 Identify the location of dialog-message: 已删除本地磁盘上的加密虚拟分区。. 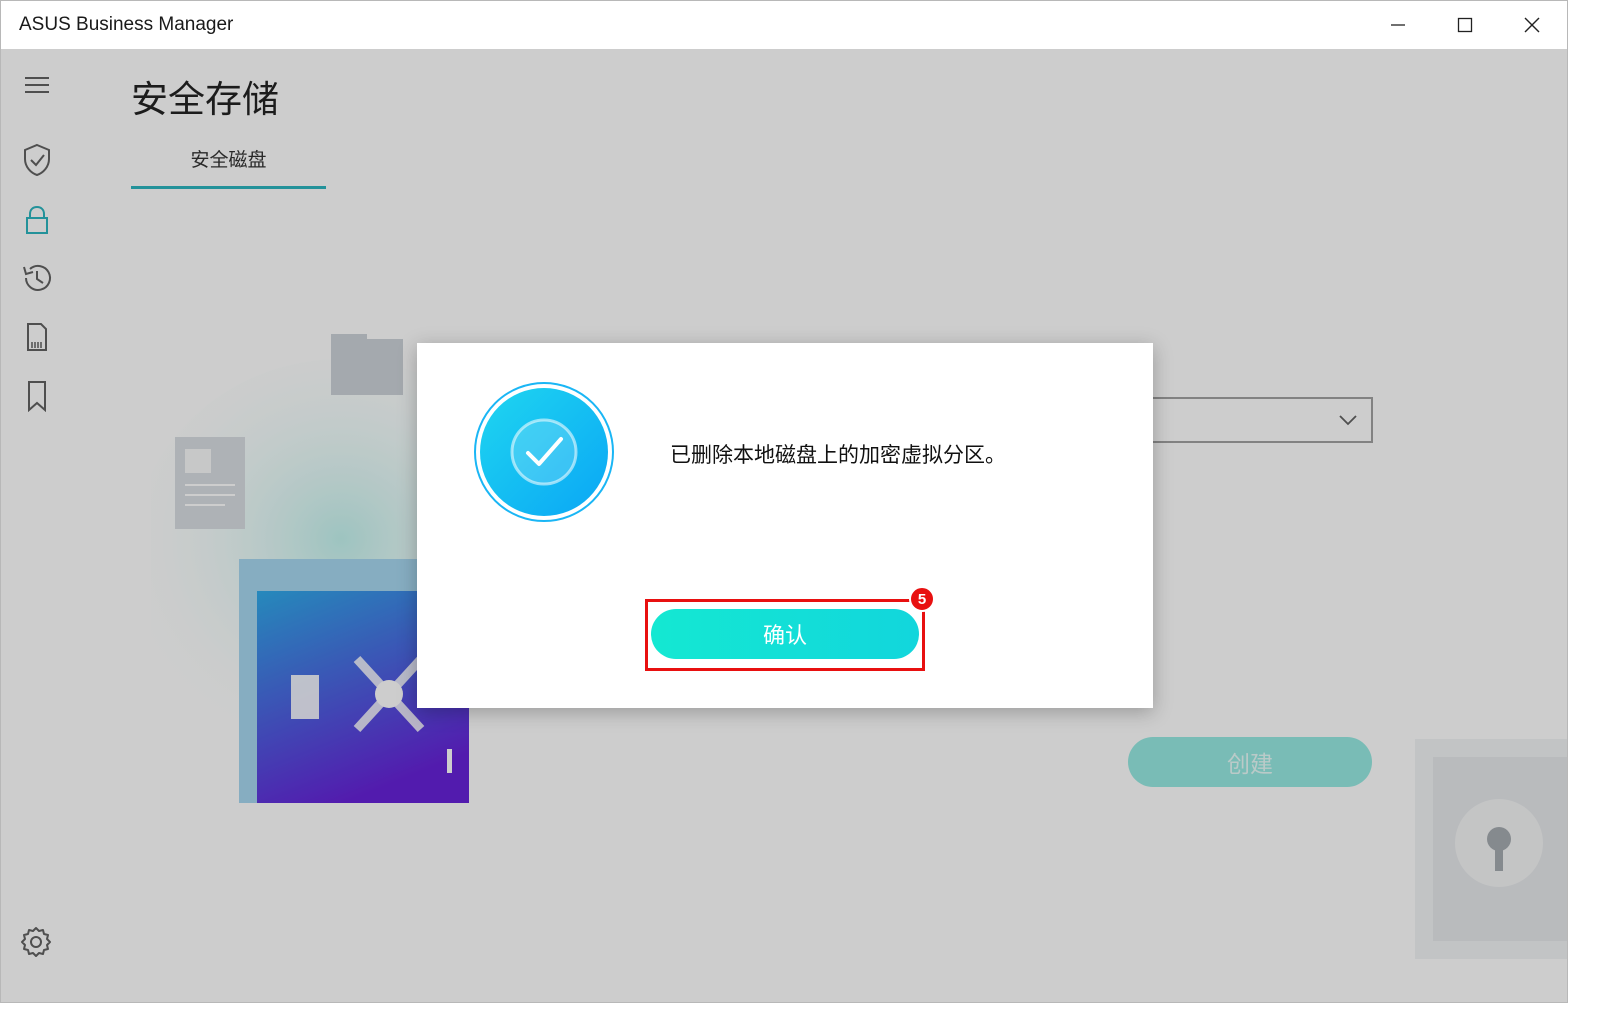
(838, 455).